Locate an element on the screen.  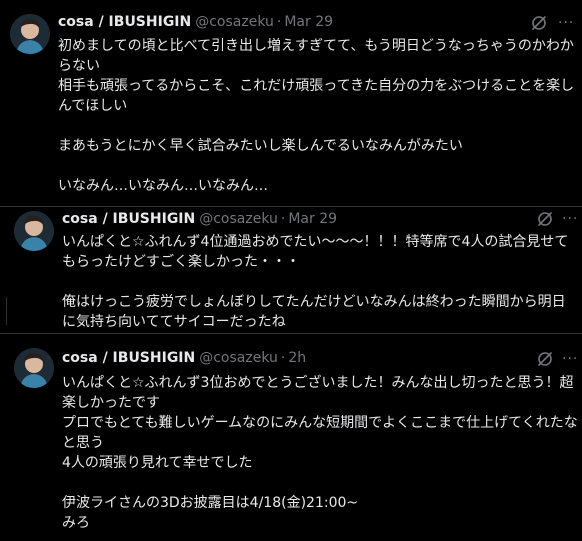
tweet-timestamp: 2h is located at coordinates (297, 358).